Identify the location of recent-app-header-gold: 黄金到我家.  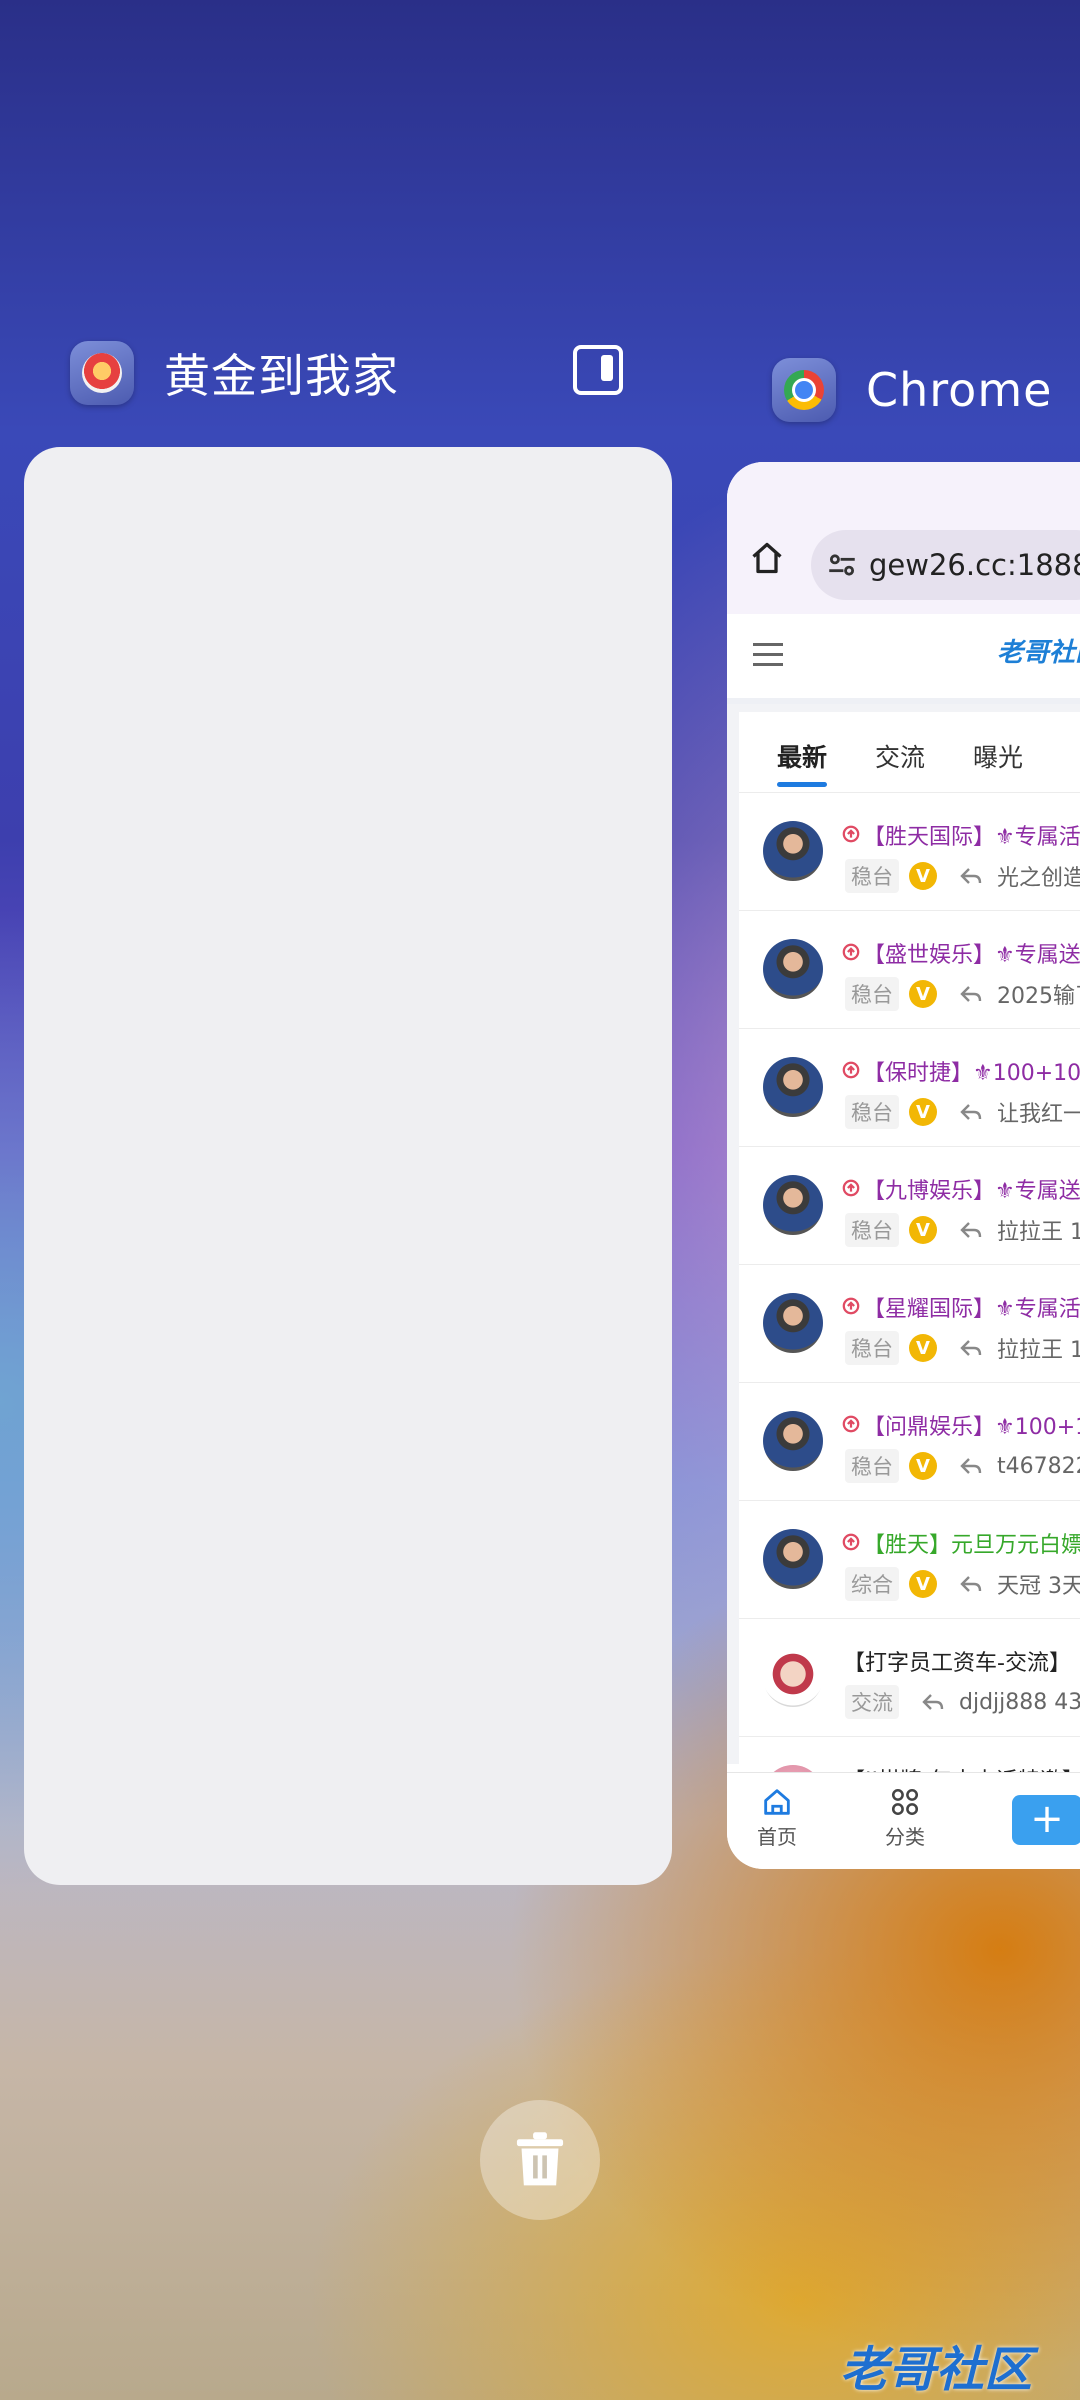
(234, 373).